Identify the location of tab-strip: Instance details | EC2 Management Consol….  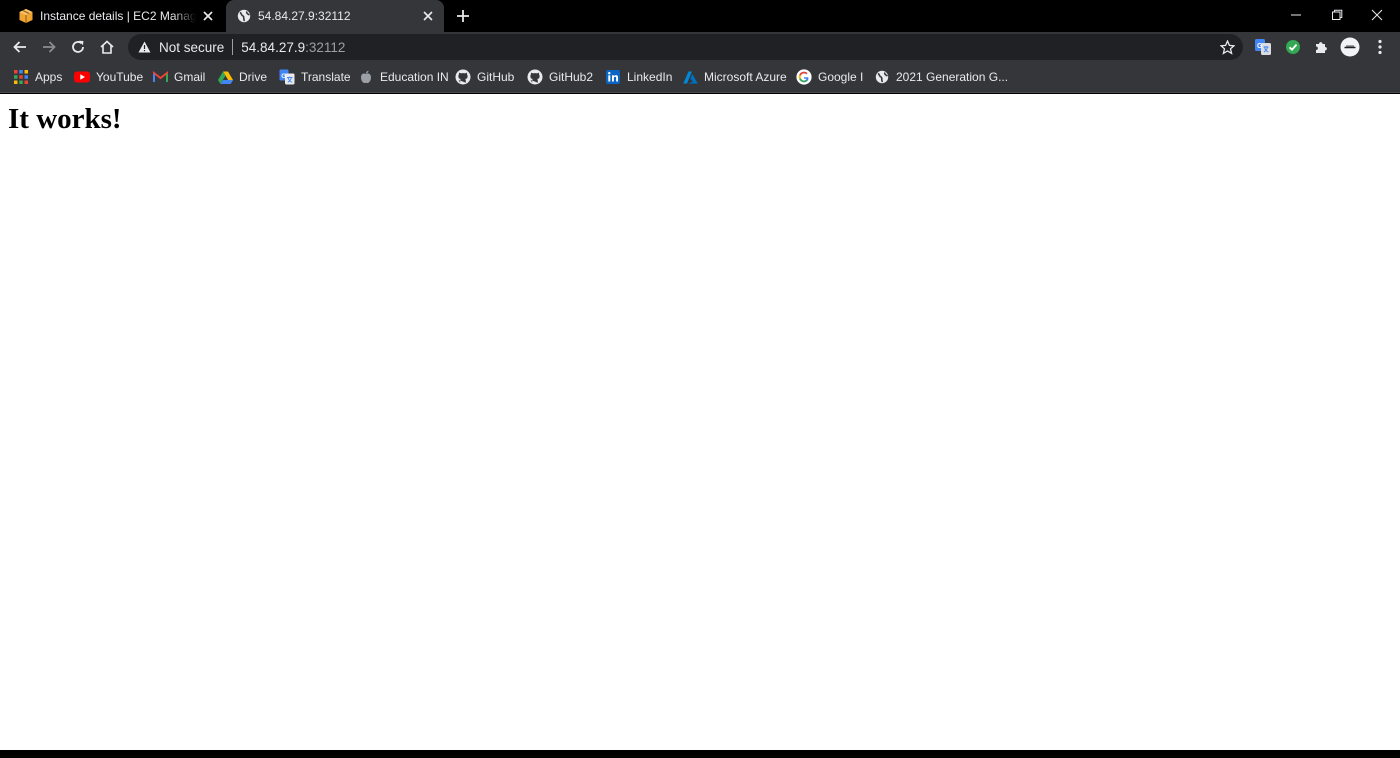
(700, 16).